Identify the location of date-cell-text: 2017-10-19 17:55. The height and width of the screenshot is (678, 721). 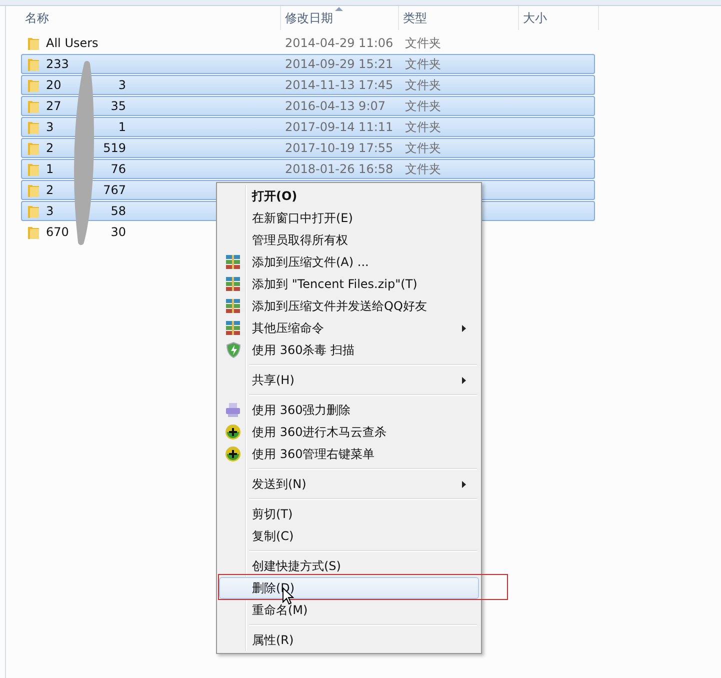
(339, 148).